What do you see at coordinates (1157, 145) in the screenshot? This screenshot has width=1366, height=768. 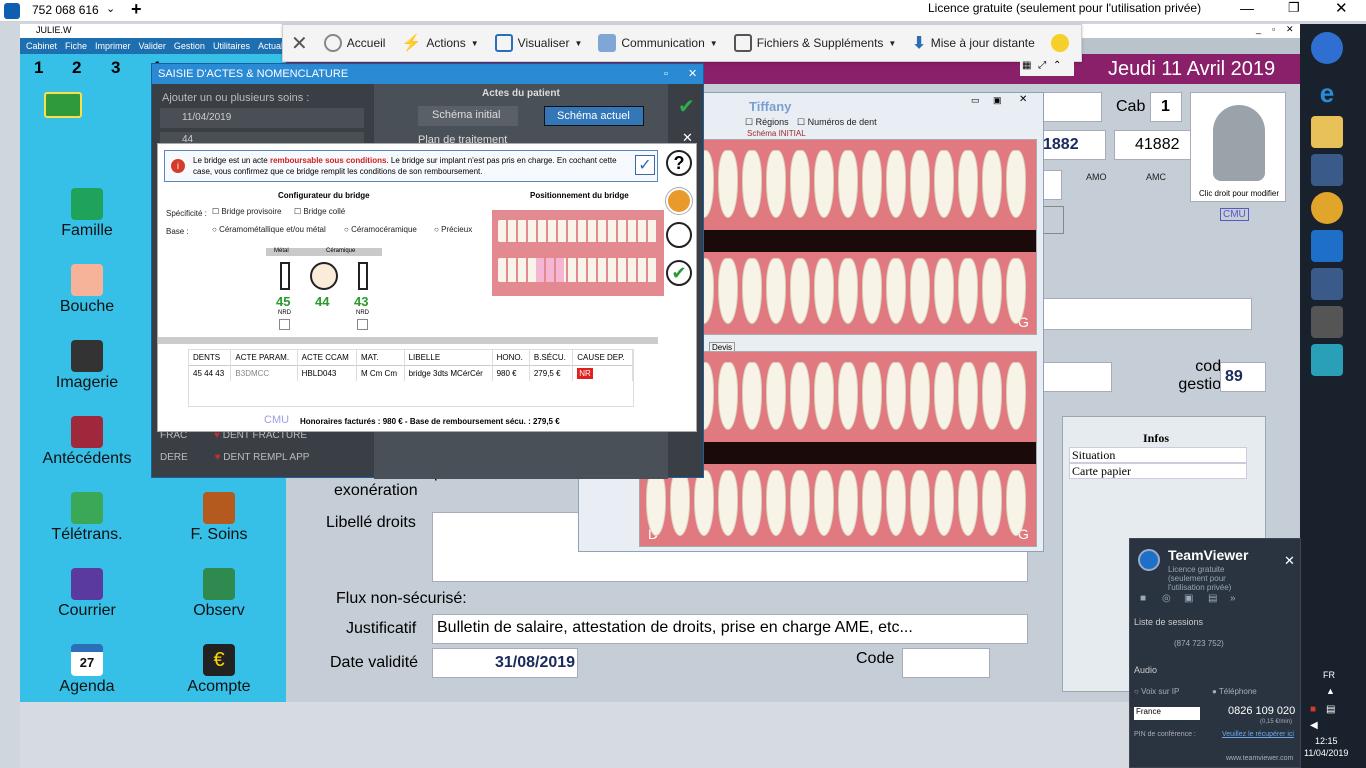 I see `amc-field: 41882` at bounding box center [1157, 145].